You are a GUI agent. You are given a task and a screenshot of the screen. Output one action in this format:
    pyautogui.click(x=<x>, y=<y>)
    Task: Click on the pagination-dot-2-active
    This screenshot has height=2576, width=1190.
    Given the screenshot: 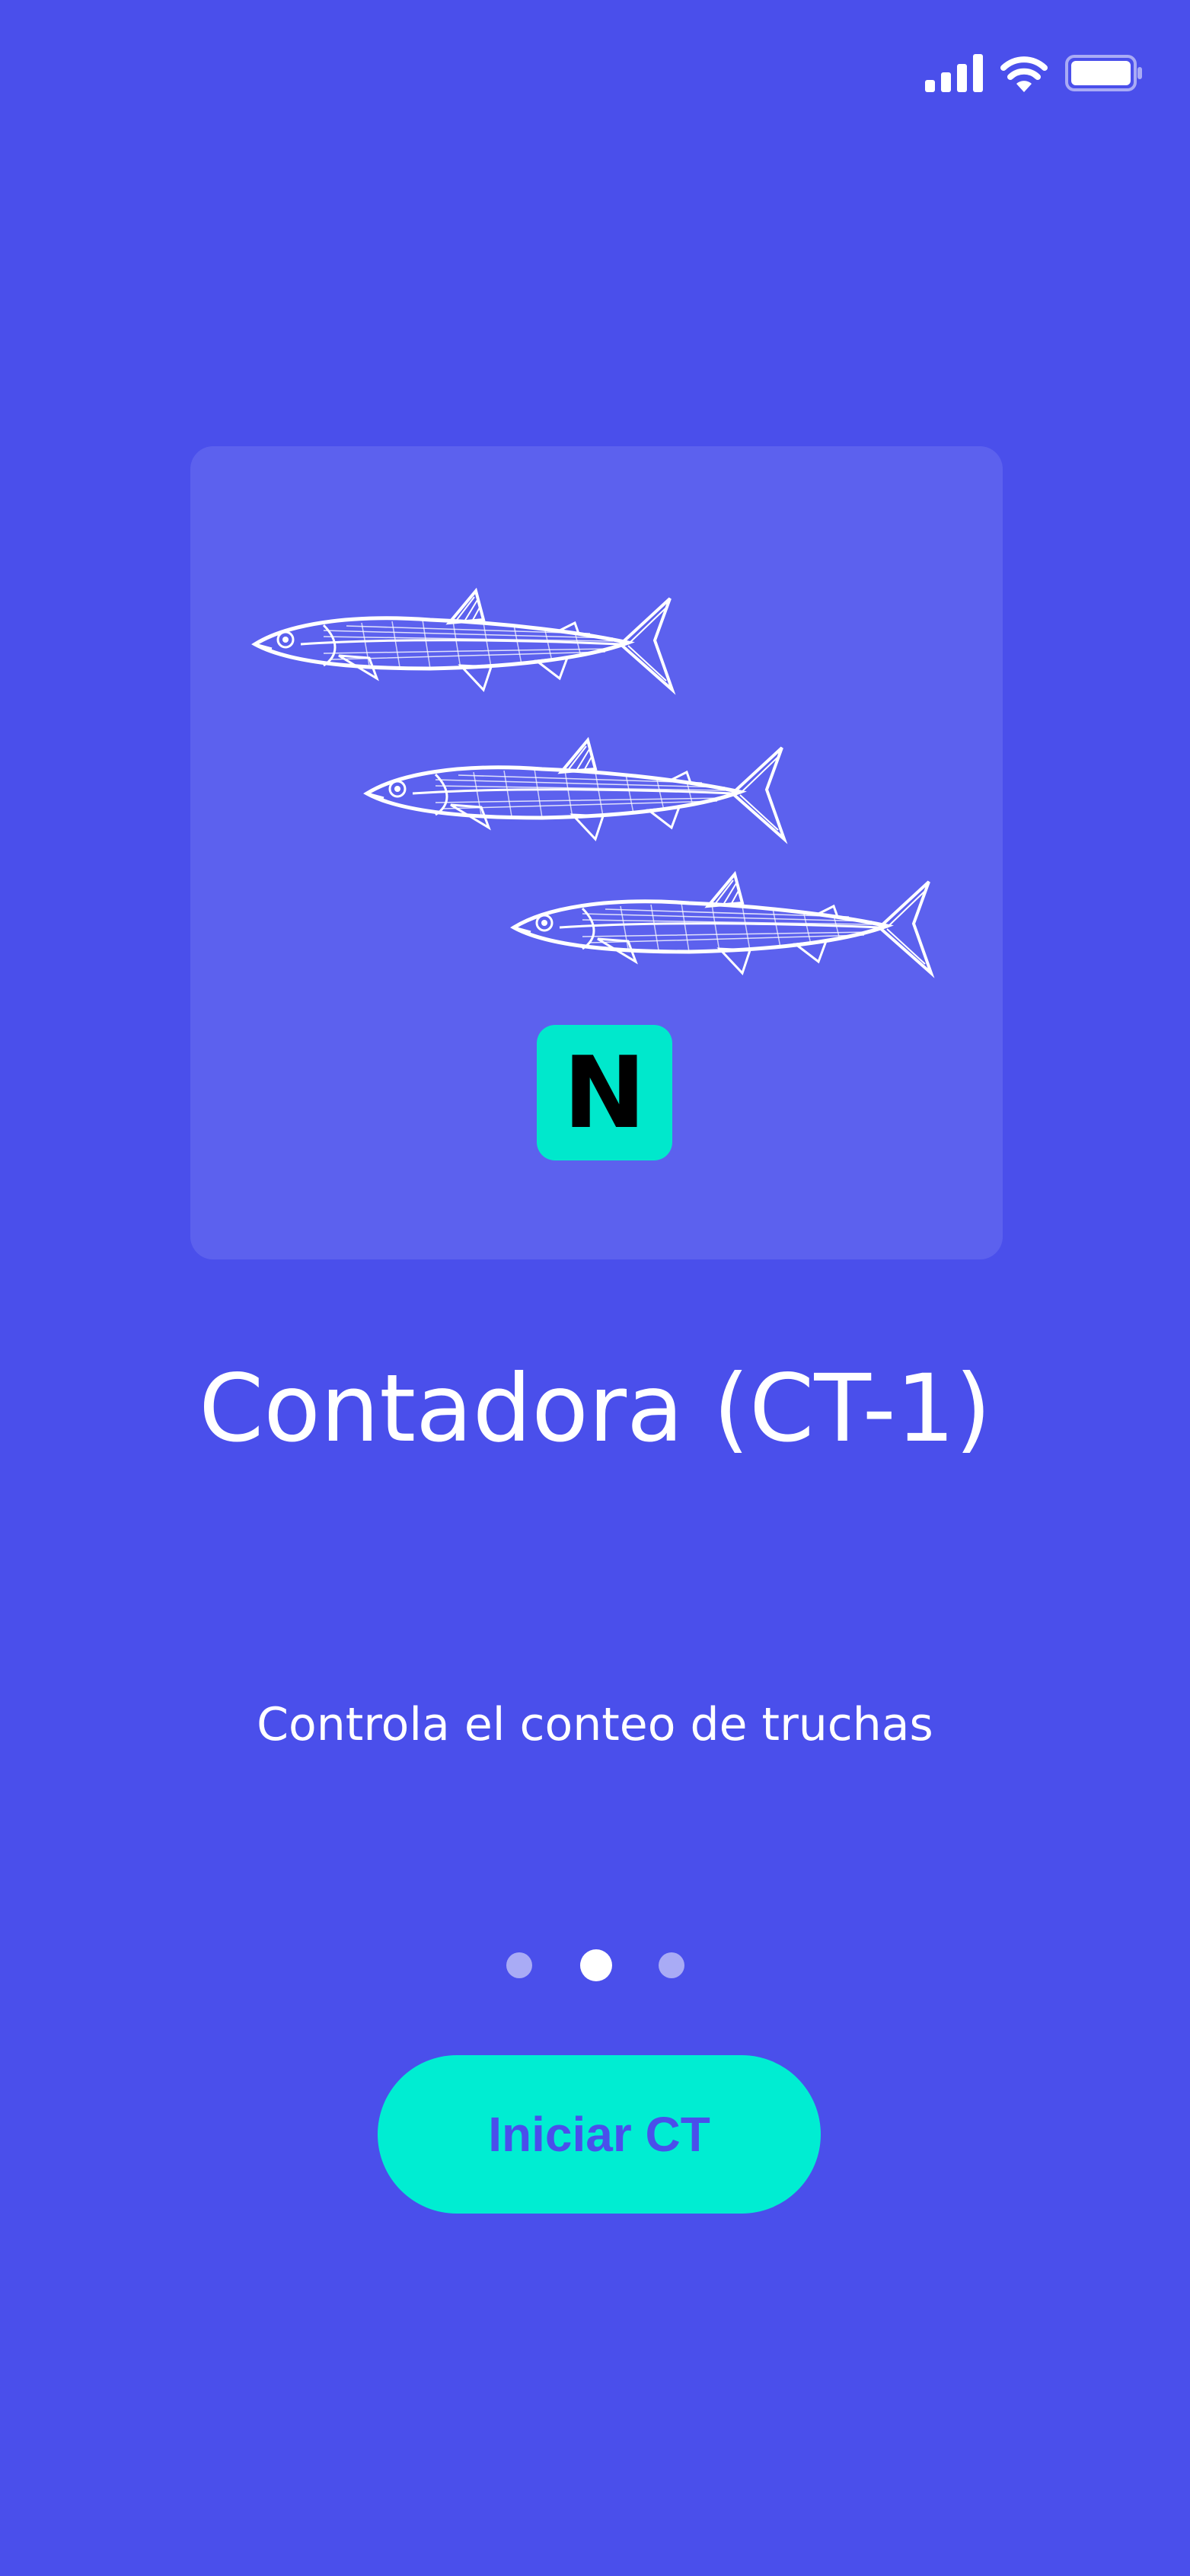 What is the action you would take?
    pyautogui.click(x=596, y=1965)
    